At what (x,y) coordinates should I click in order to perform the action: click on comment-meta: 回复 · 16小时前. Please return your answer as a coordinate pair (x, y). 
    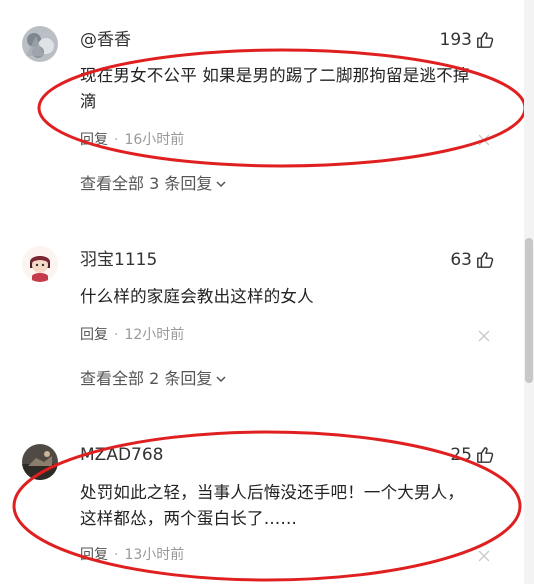
    Looking at the image, I should click on (132, 140).